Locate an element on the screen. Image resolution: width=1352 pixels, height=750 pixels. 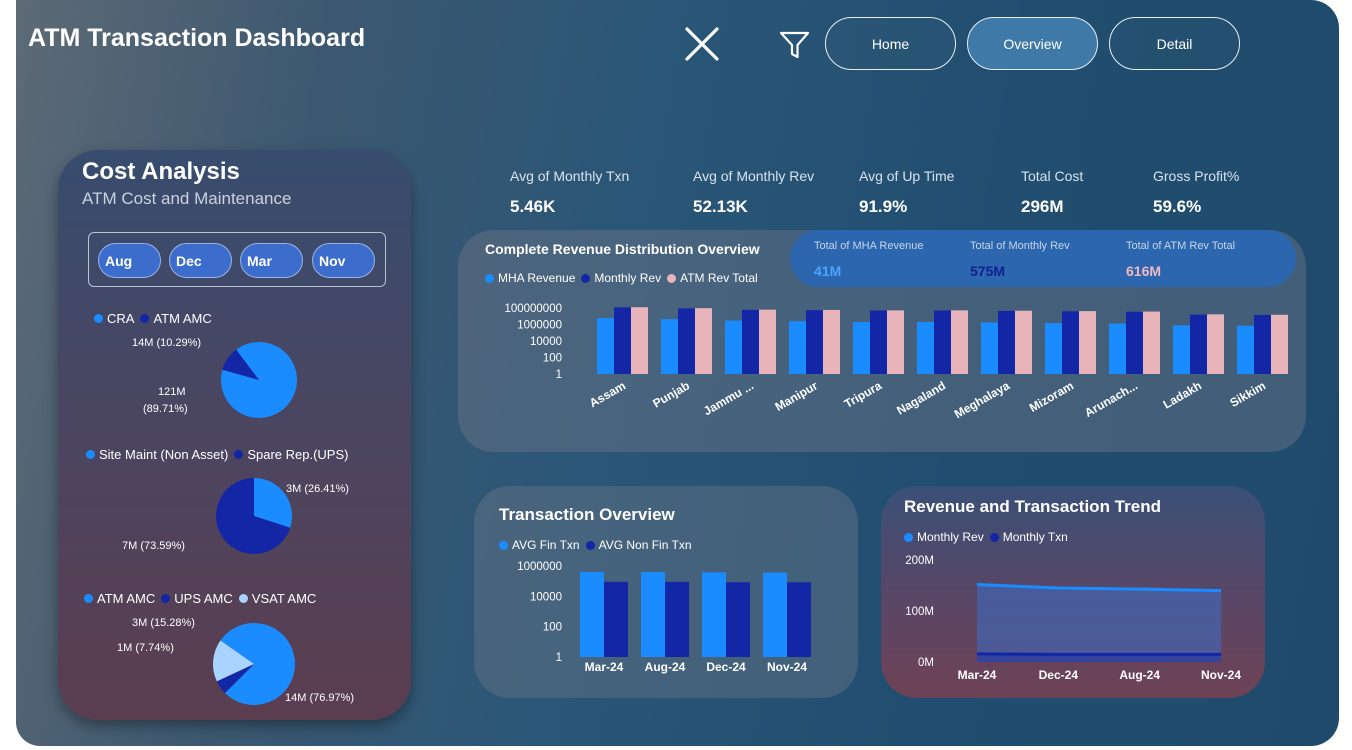
bar-monthly-rev-sikkim is located at coordinates (1262, 344).